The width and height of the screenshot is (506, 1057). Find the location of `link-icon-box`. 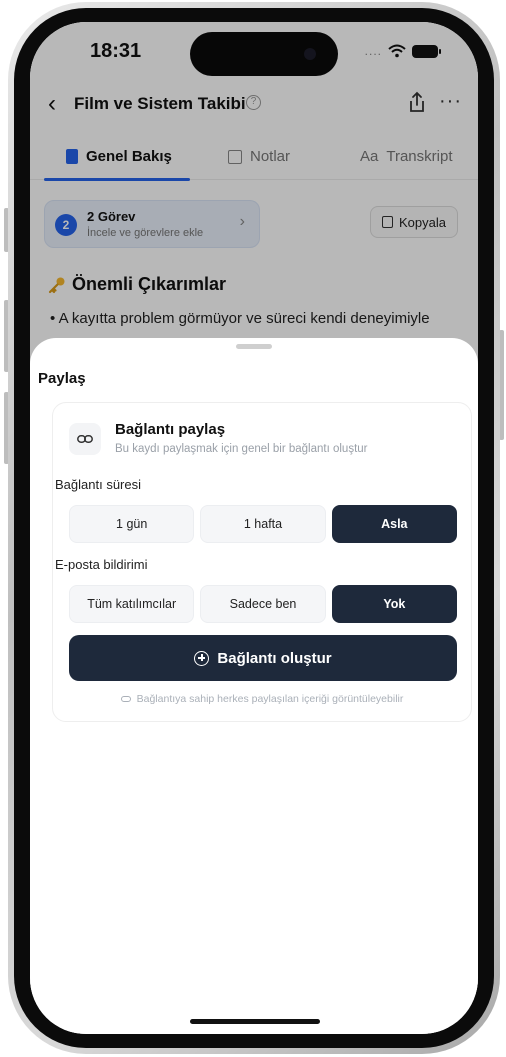

link-icon-box is located at coordinates (85, 439).